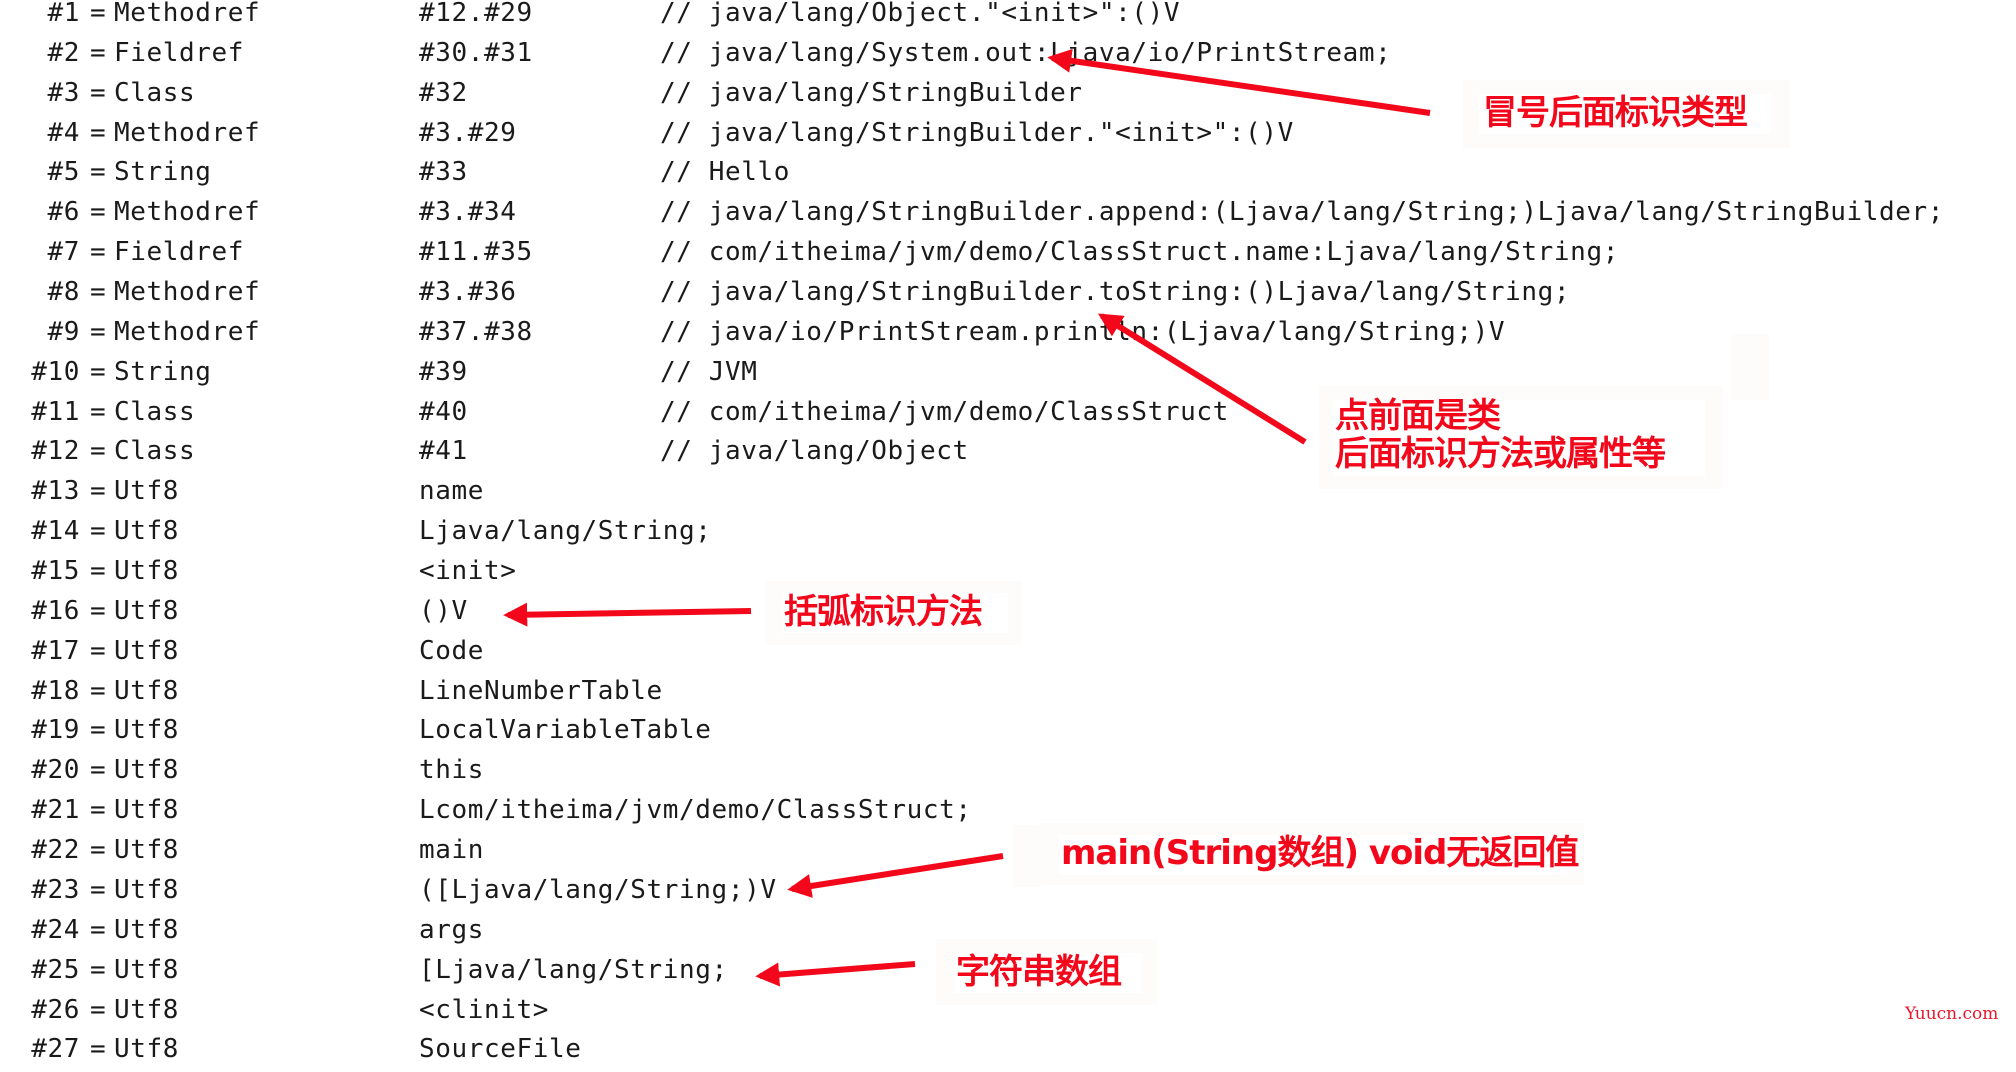  I want to click on entry-ref: #3.#34, so click(468, 212).